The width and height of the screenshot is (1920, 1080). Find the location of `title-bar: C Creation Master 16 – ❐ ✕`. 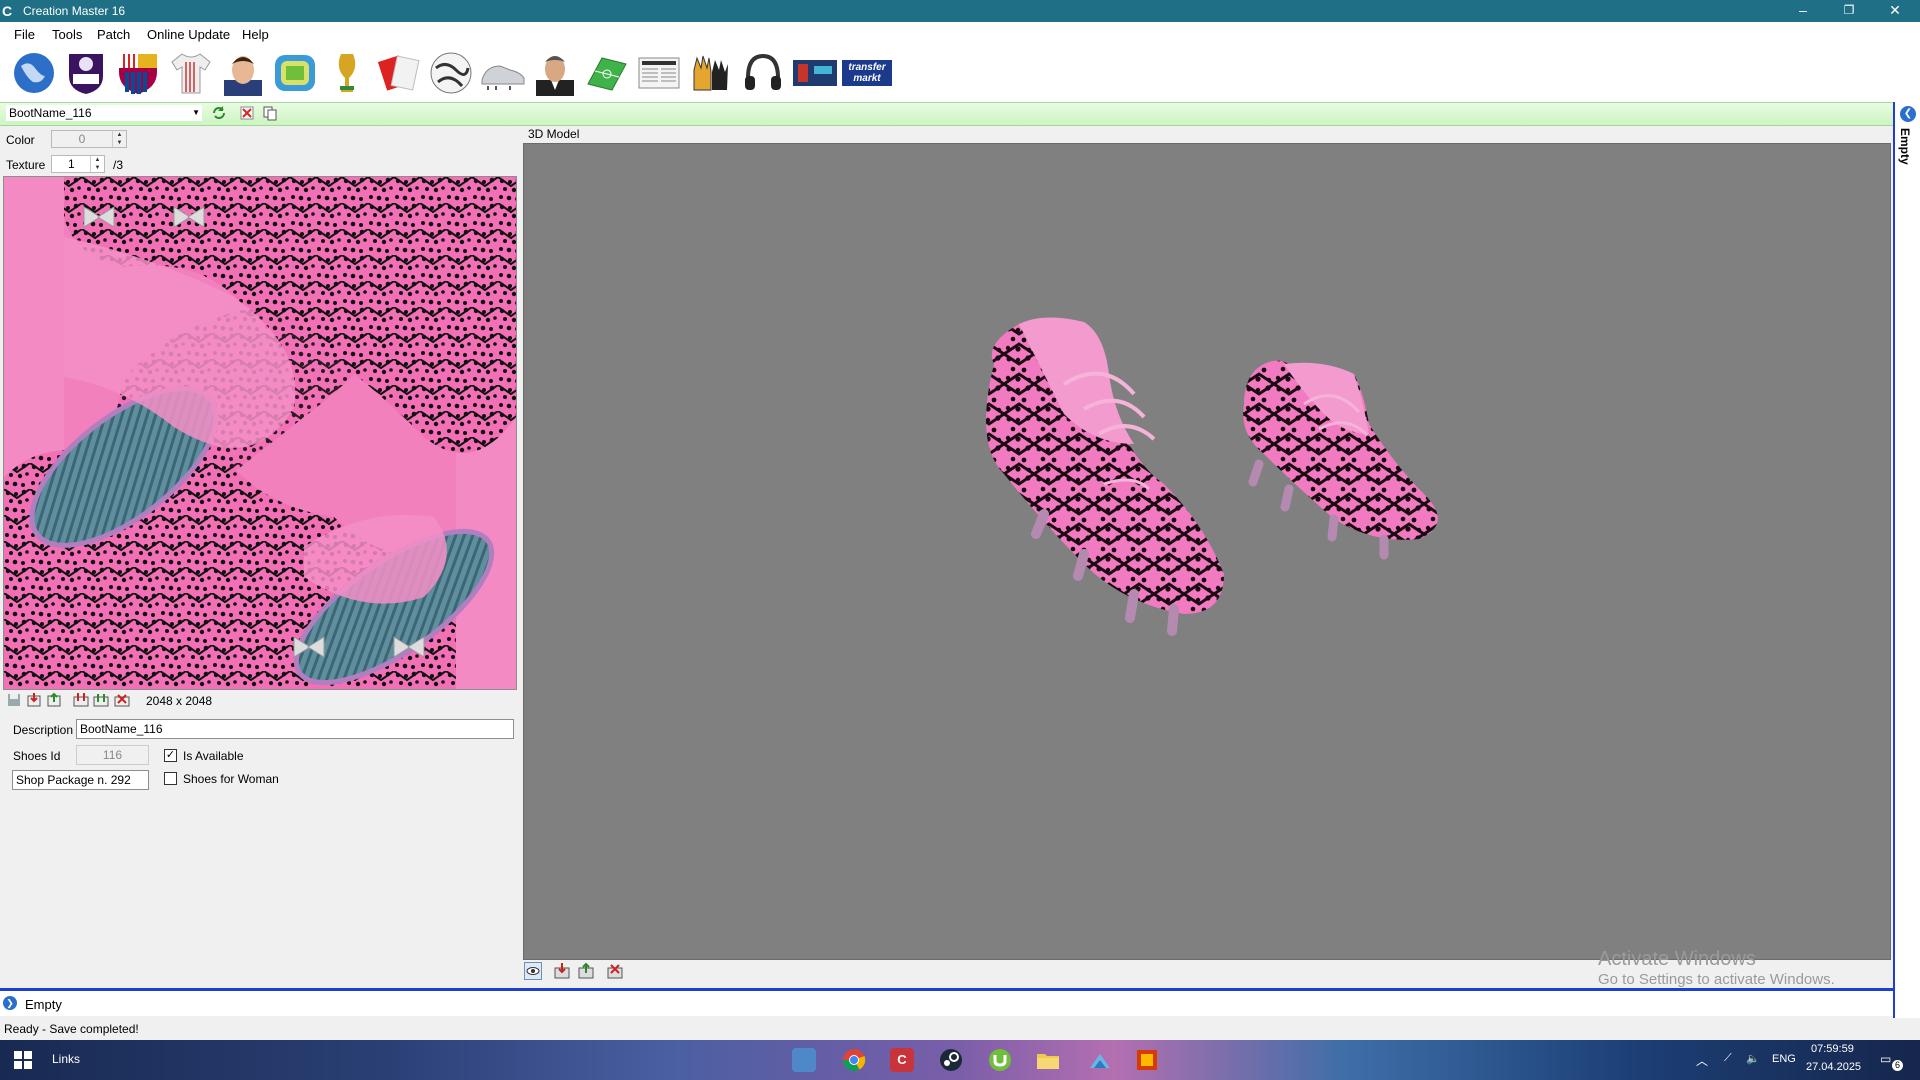

title-bar: C Creation Master 16 – ❐ ✕ is located at coordinates (960, 11).